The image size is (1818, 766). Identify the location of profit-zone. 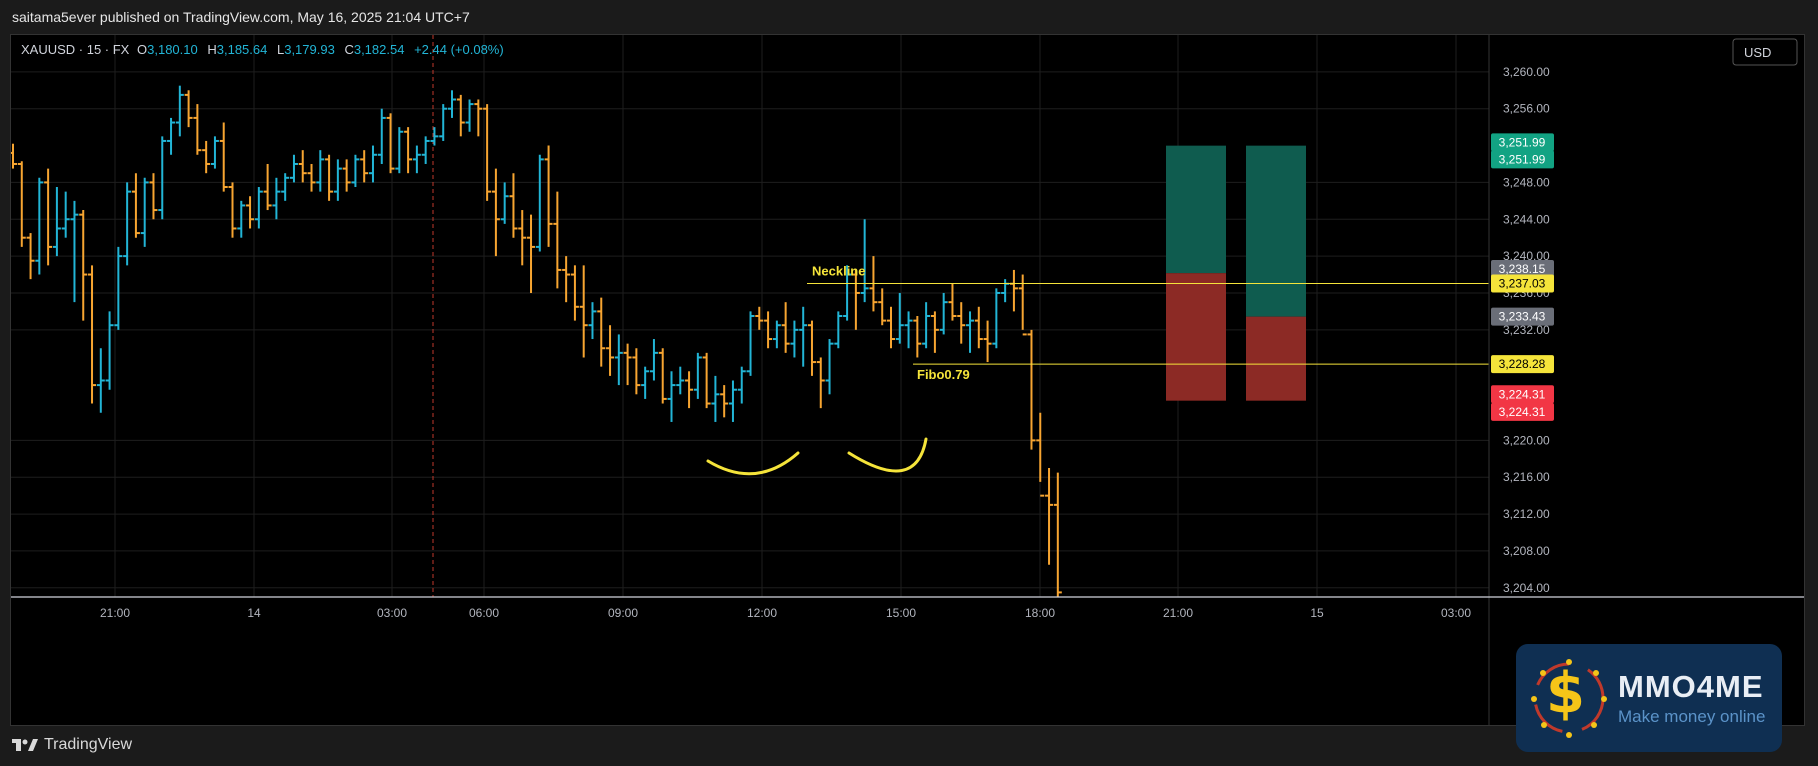
(1196, 209).